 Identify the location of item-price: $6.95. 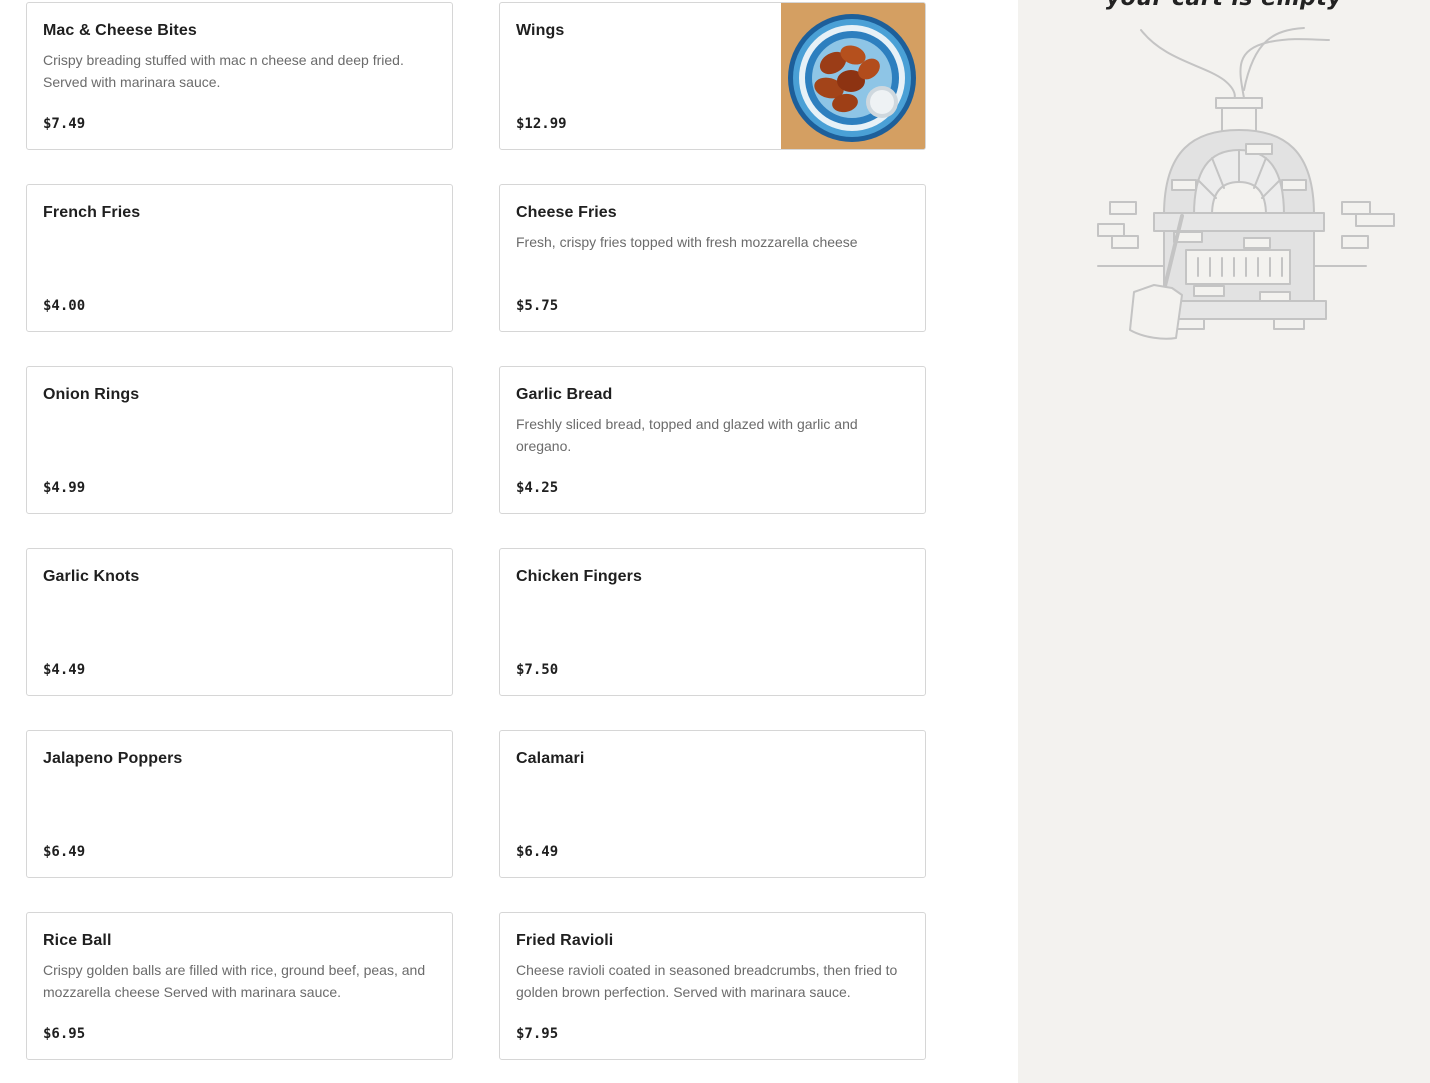
(64, 1034).